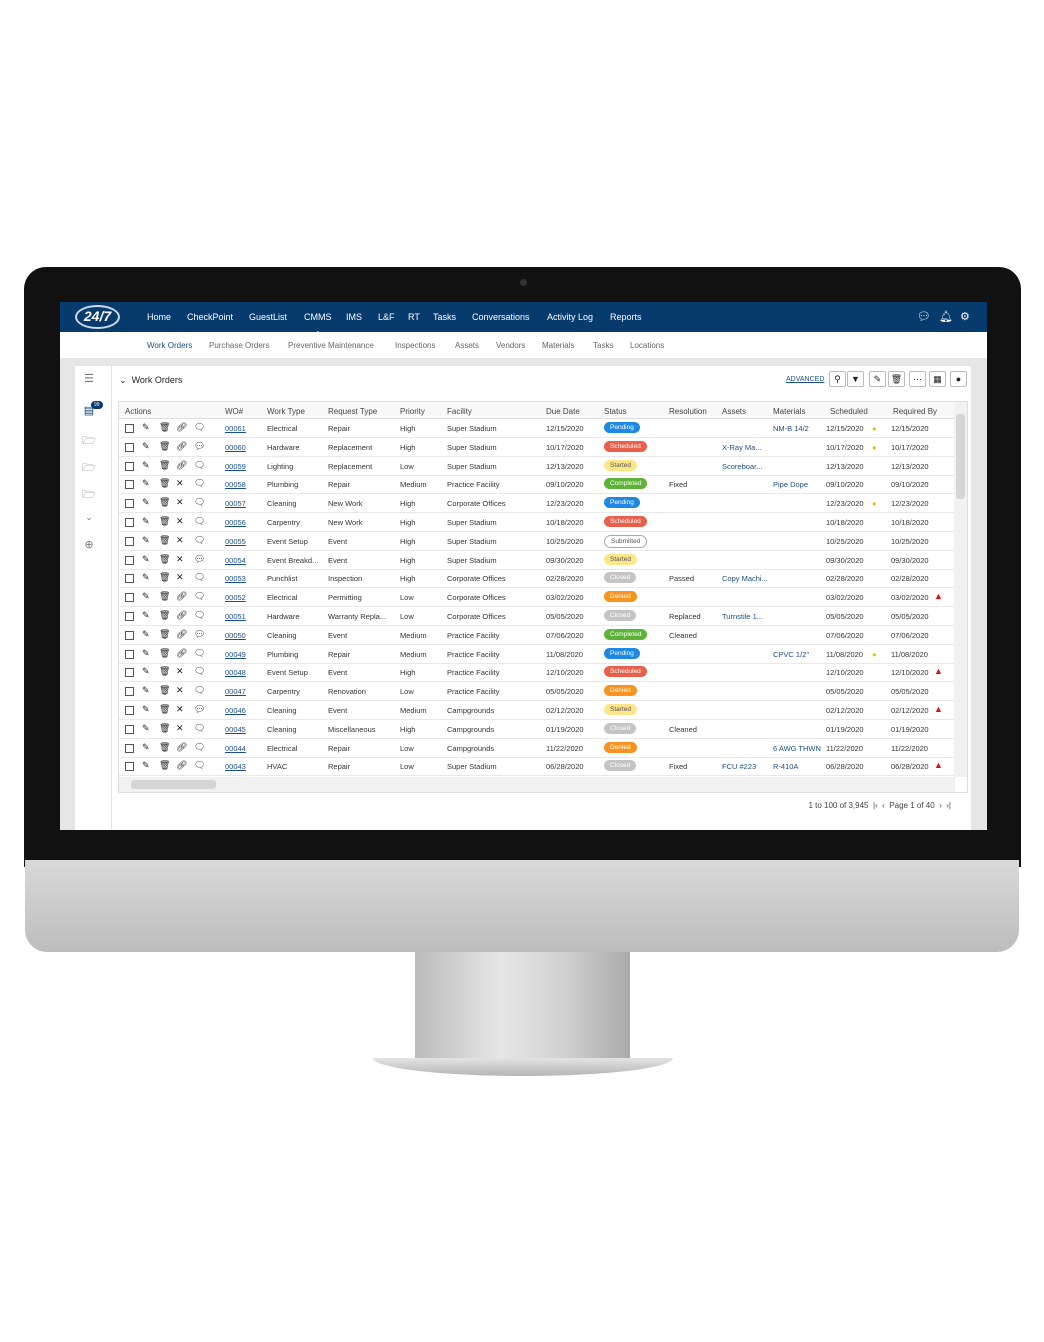  Describe the element at coordinates (331, 345) in the screenshot. I see `subnav-preventive-maintenance: Preventive Maintenance` at that location.